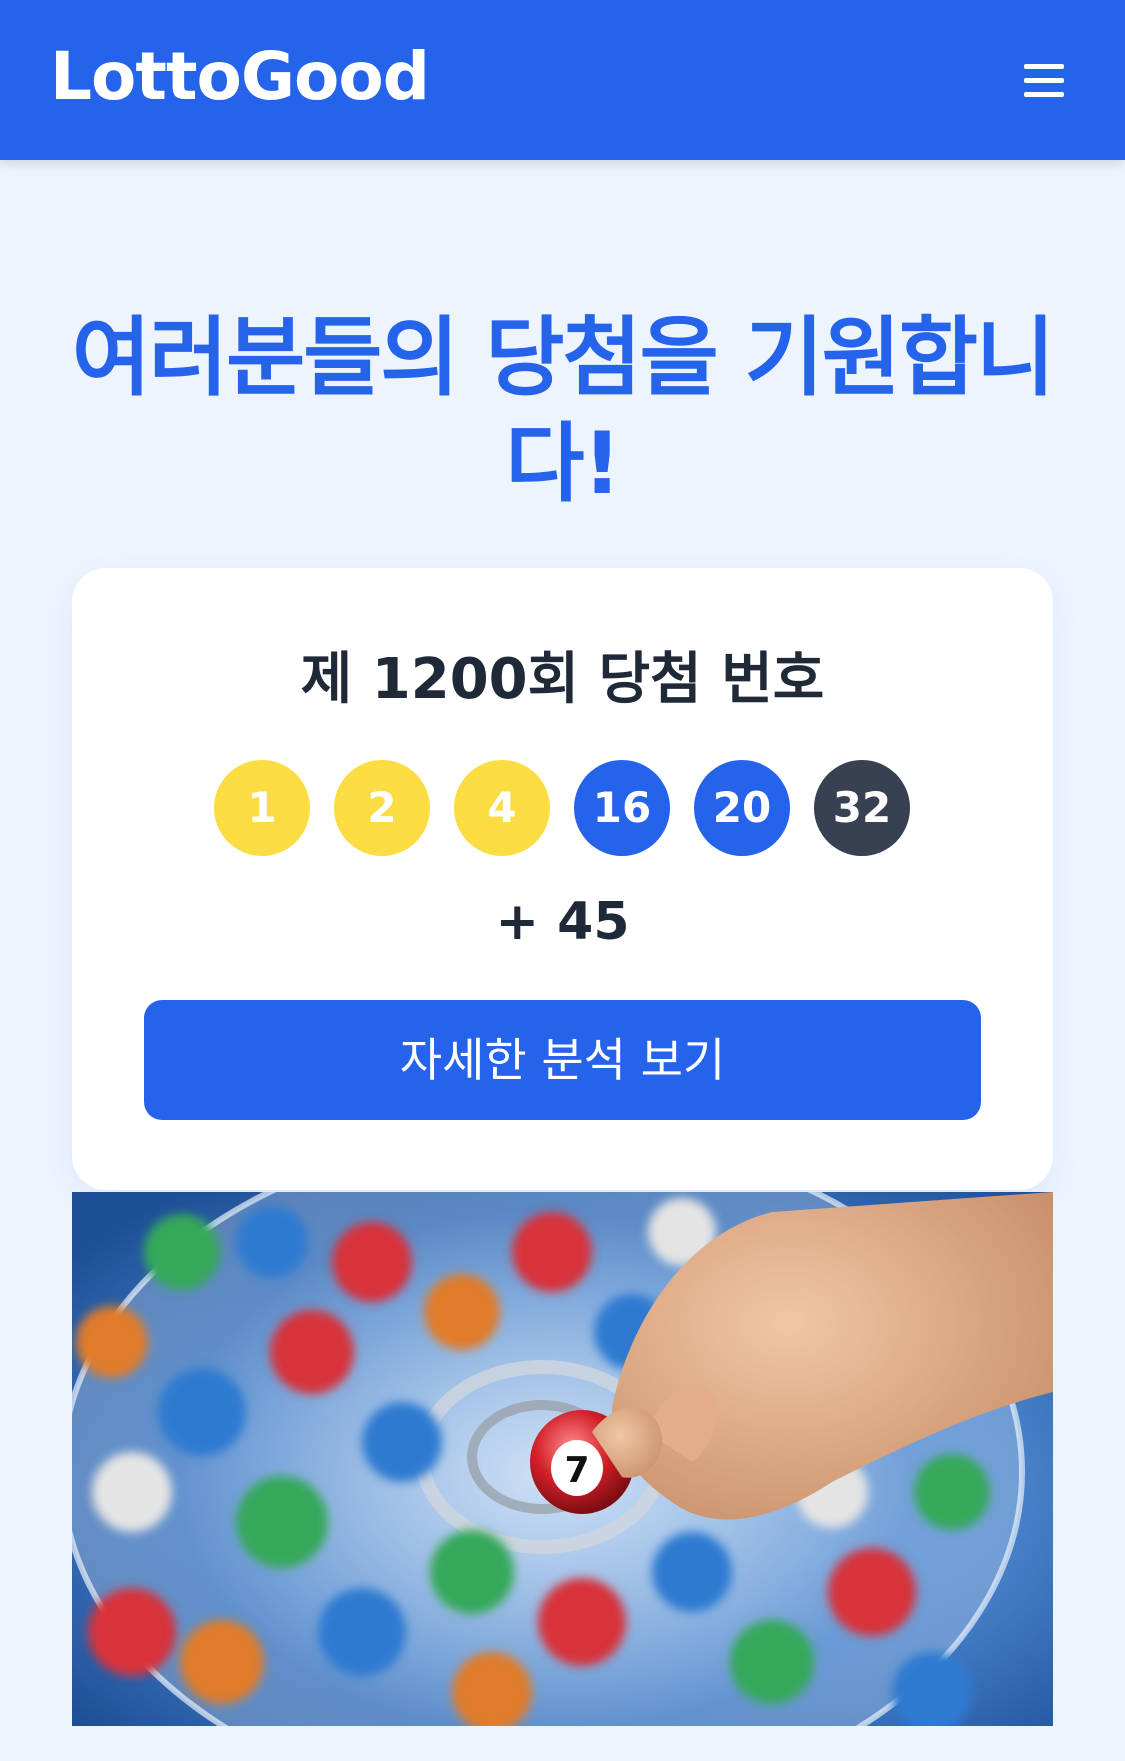  I want to click on menu-bar-middle, so click(1044, 80).